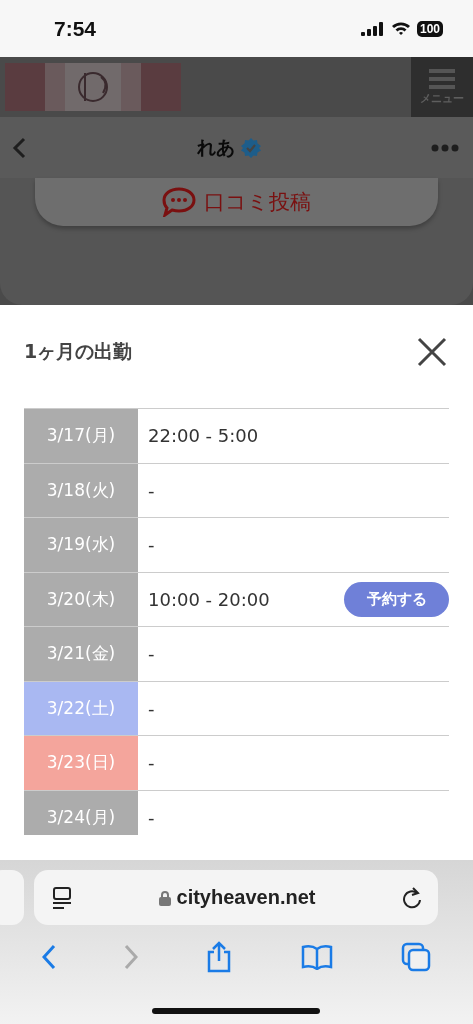  What do you see at coordinates (81, 654) in the screenshot?
I see `date-cell: 3/21(金)` at bounding box center [81, 654].